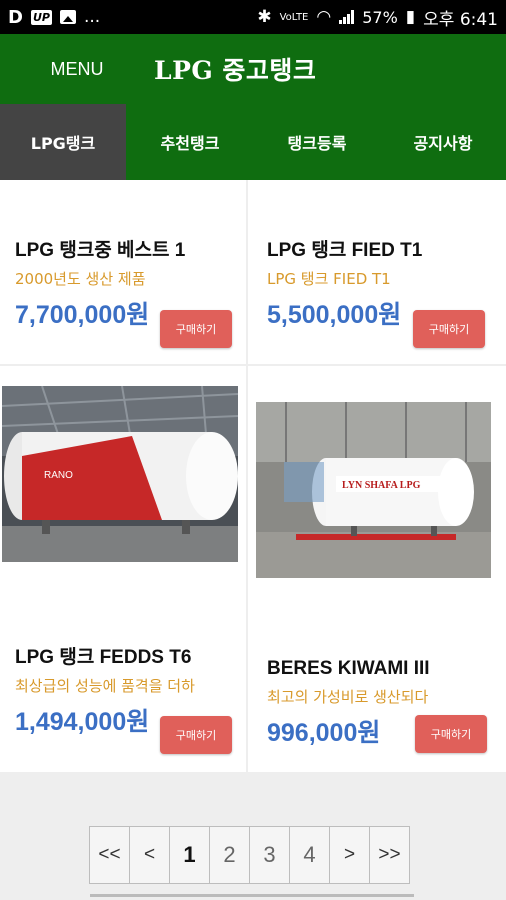 The width and height of the screenshot is (506, 900). Describe the element at coordinates (189, 855) in the screenshot. I see `page-1-button: 1` at that location.